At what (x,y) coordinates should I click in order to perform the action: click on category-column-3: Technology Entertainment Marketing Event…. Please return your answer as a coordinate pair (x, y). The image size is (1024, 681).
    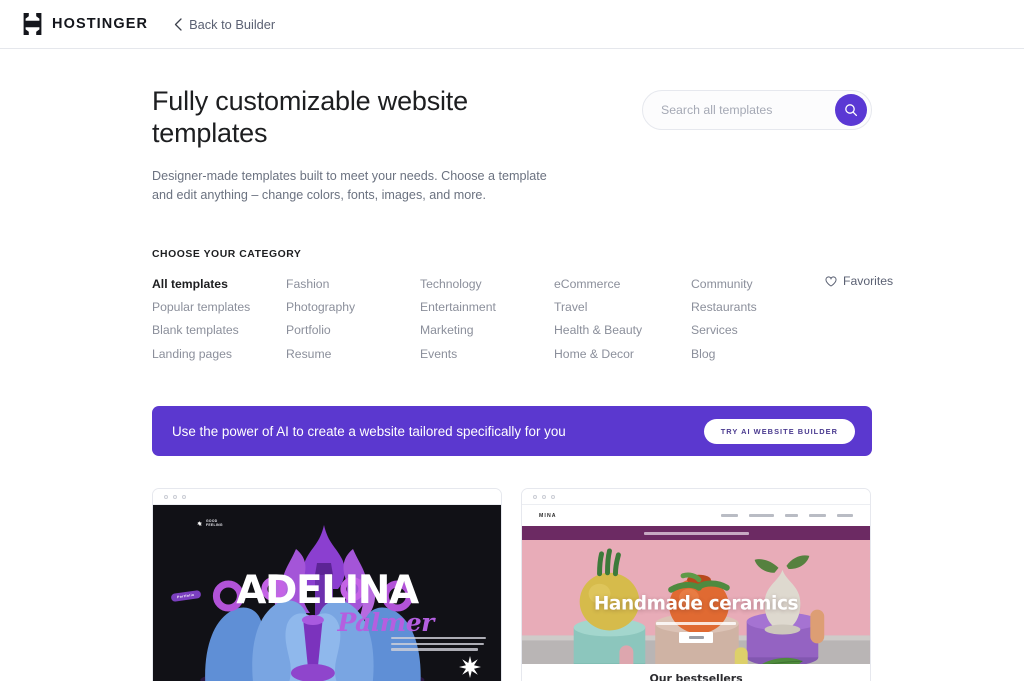
    Looking at the image, I should click on (487, 319).